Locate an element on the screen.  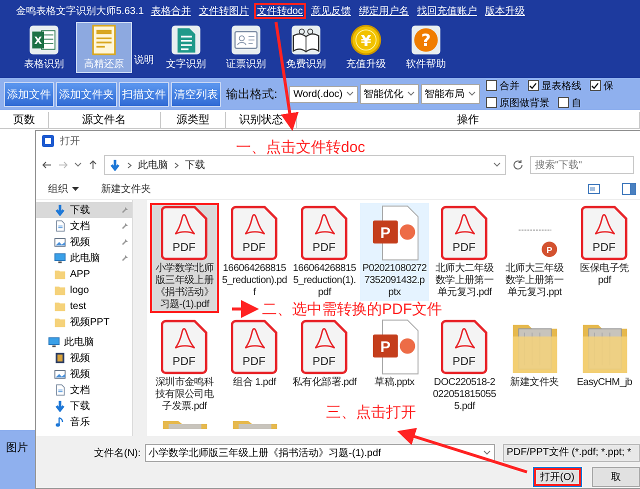
scrollbar is located at coordinates (140, 318).